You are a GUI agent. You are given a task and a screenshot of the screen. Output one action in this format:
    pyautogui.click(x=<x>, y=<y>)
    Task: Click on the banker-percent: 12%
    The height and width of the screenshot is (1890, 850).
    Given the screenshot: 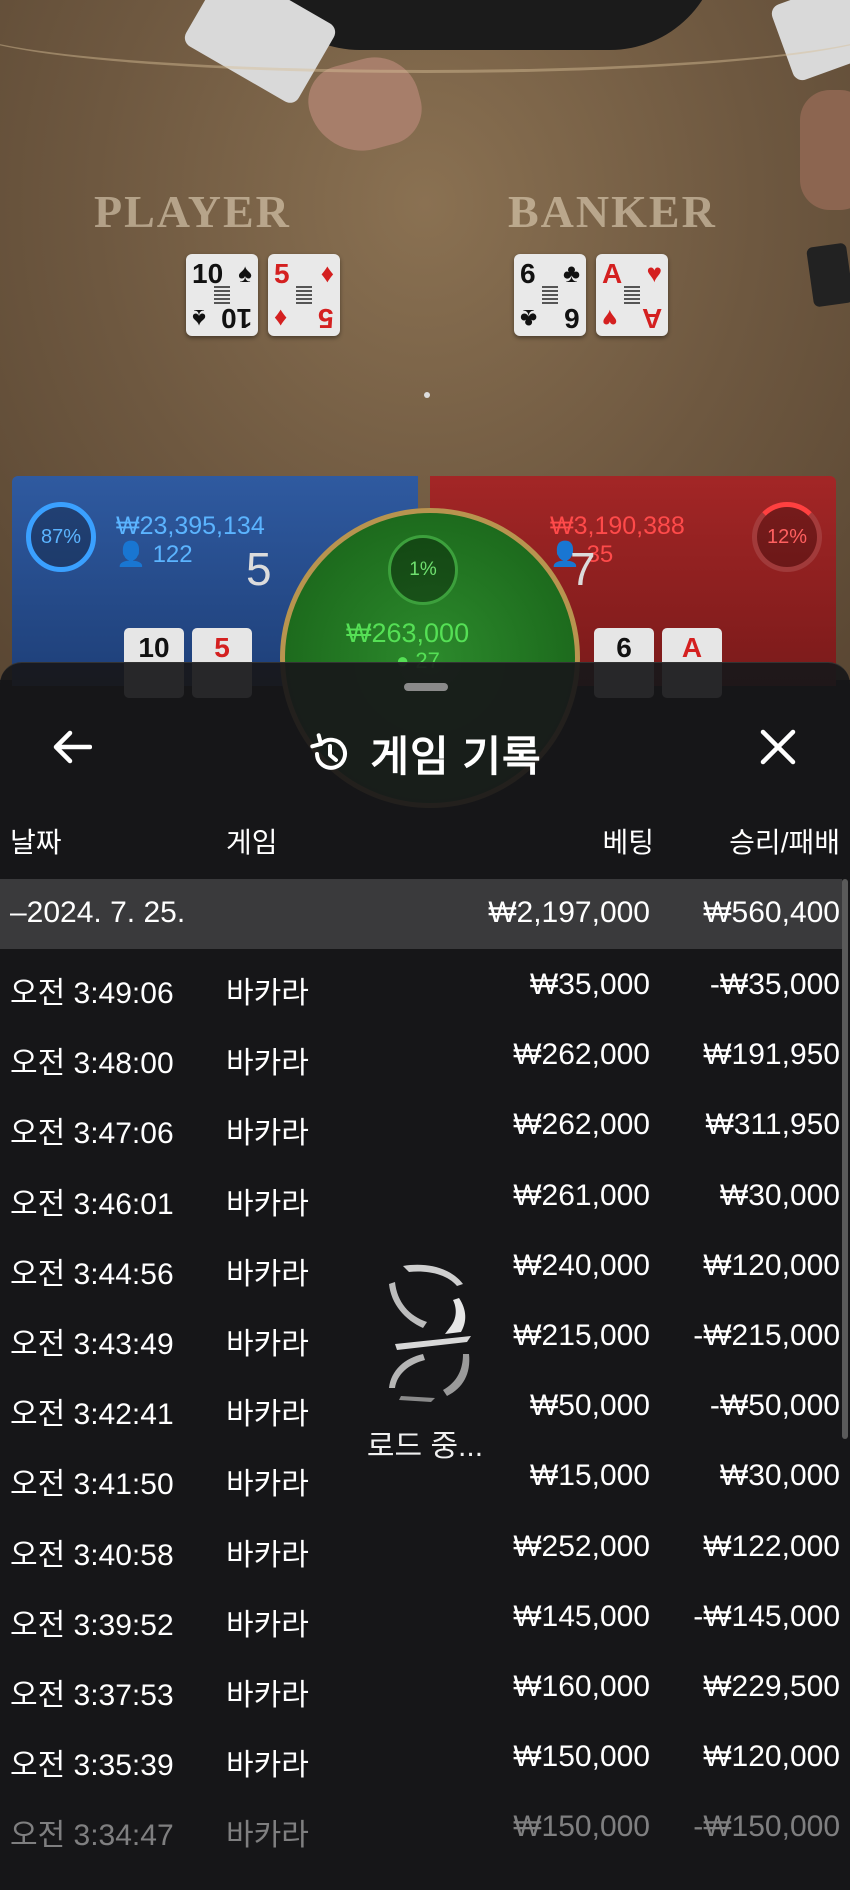 What is the action you would take?
    pyautogui.click(x=787, y=536)
    